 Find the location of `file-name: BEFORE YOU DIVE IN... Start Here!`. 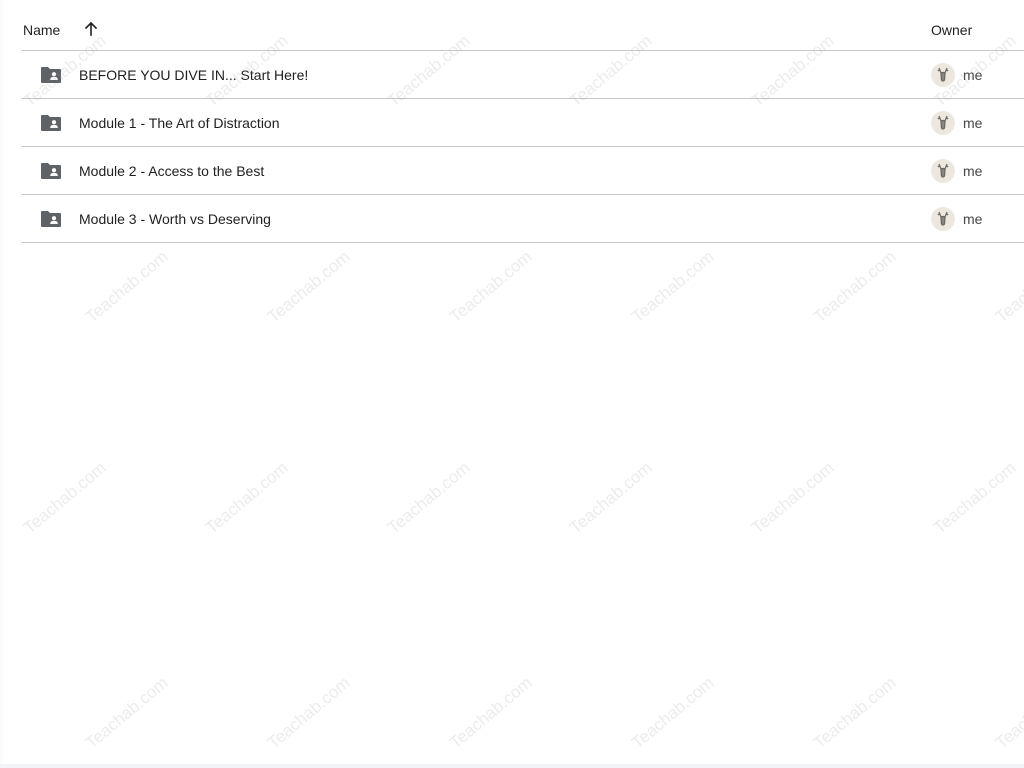

file-name: BEFORE YOU DIVE IN... Start Here! is located at coordinates (194, 75).